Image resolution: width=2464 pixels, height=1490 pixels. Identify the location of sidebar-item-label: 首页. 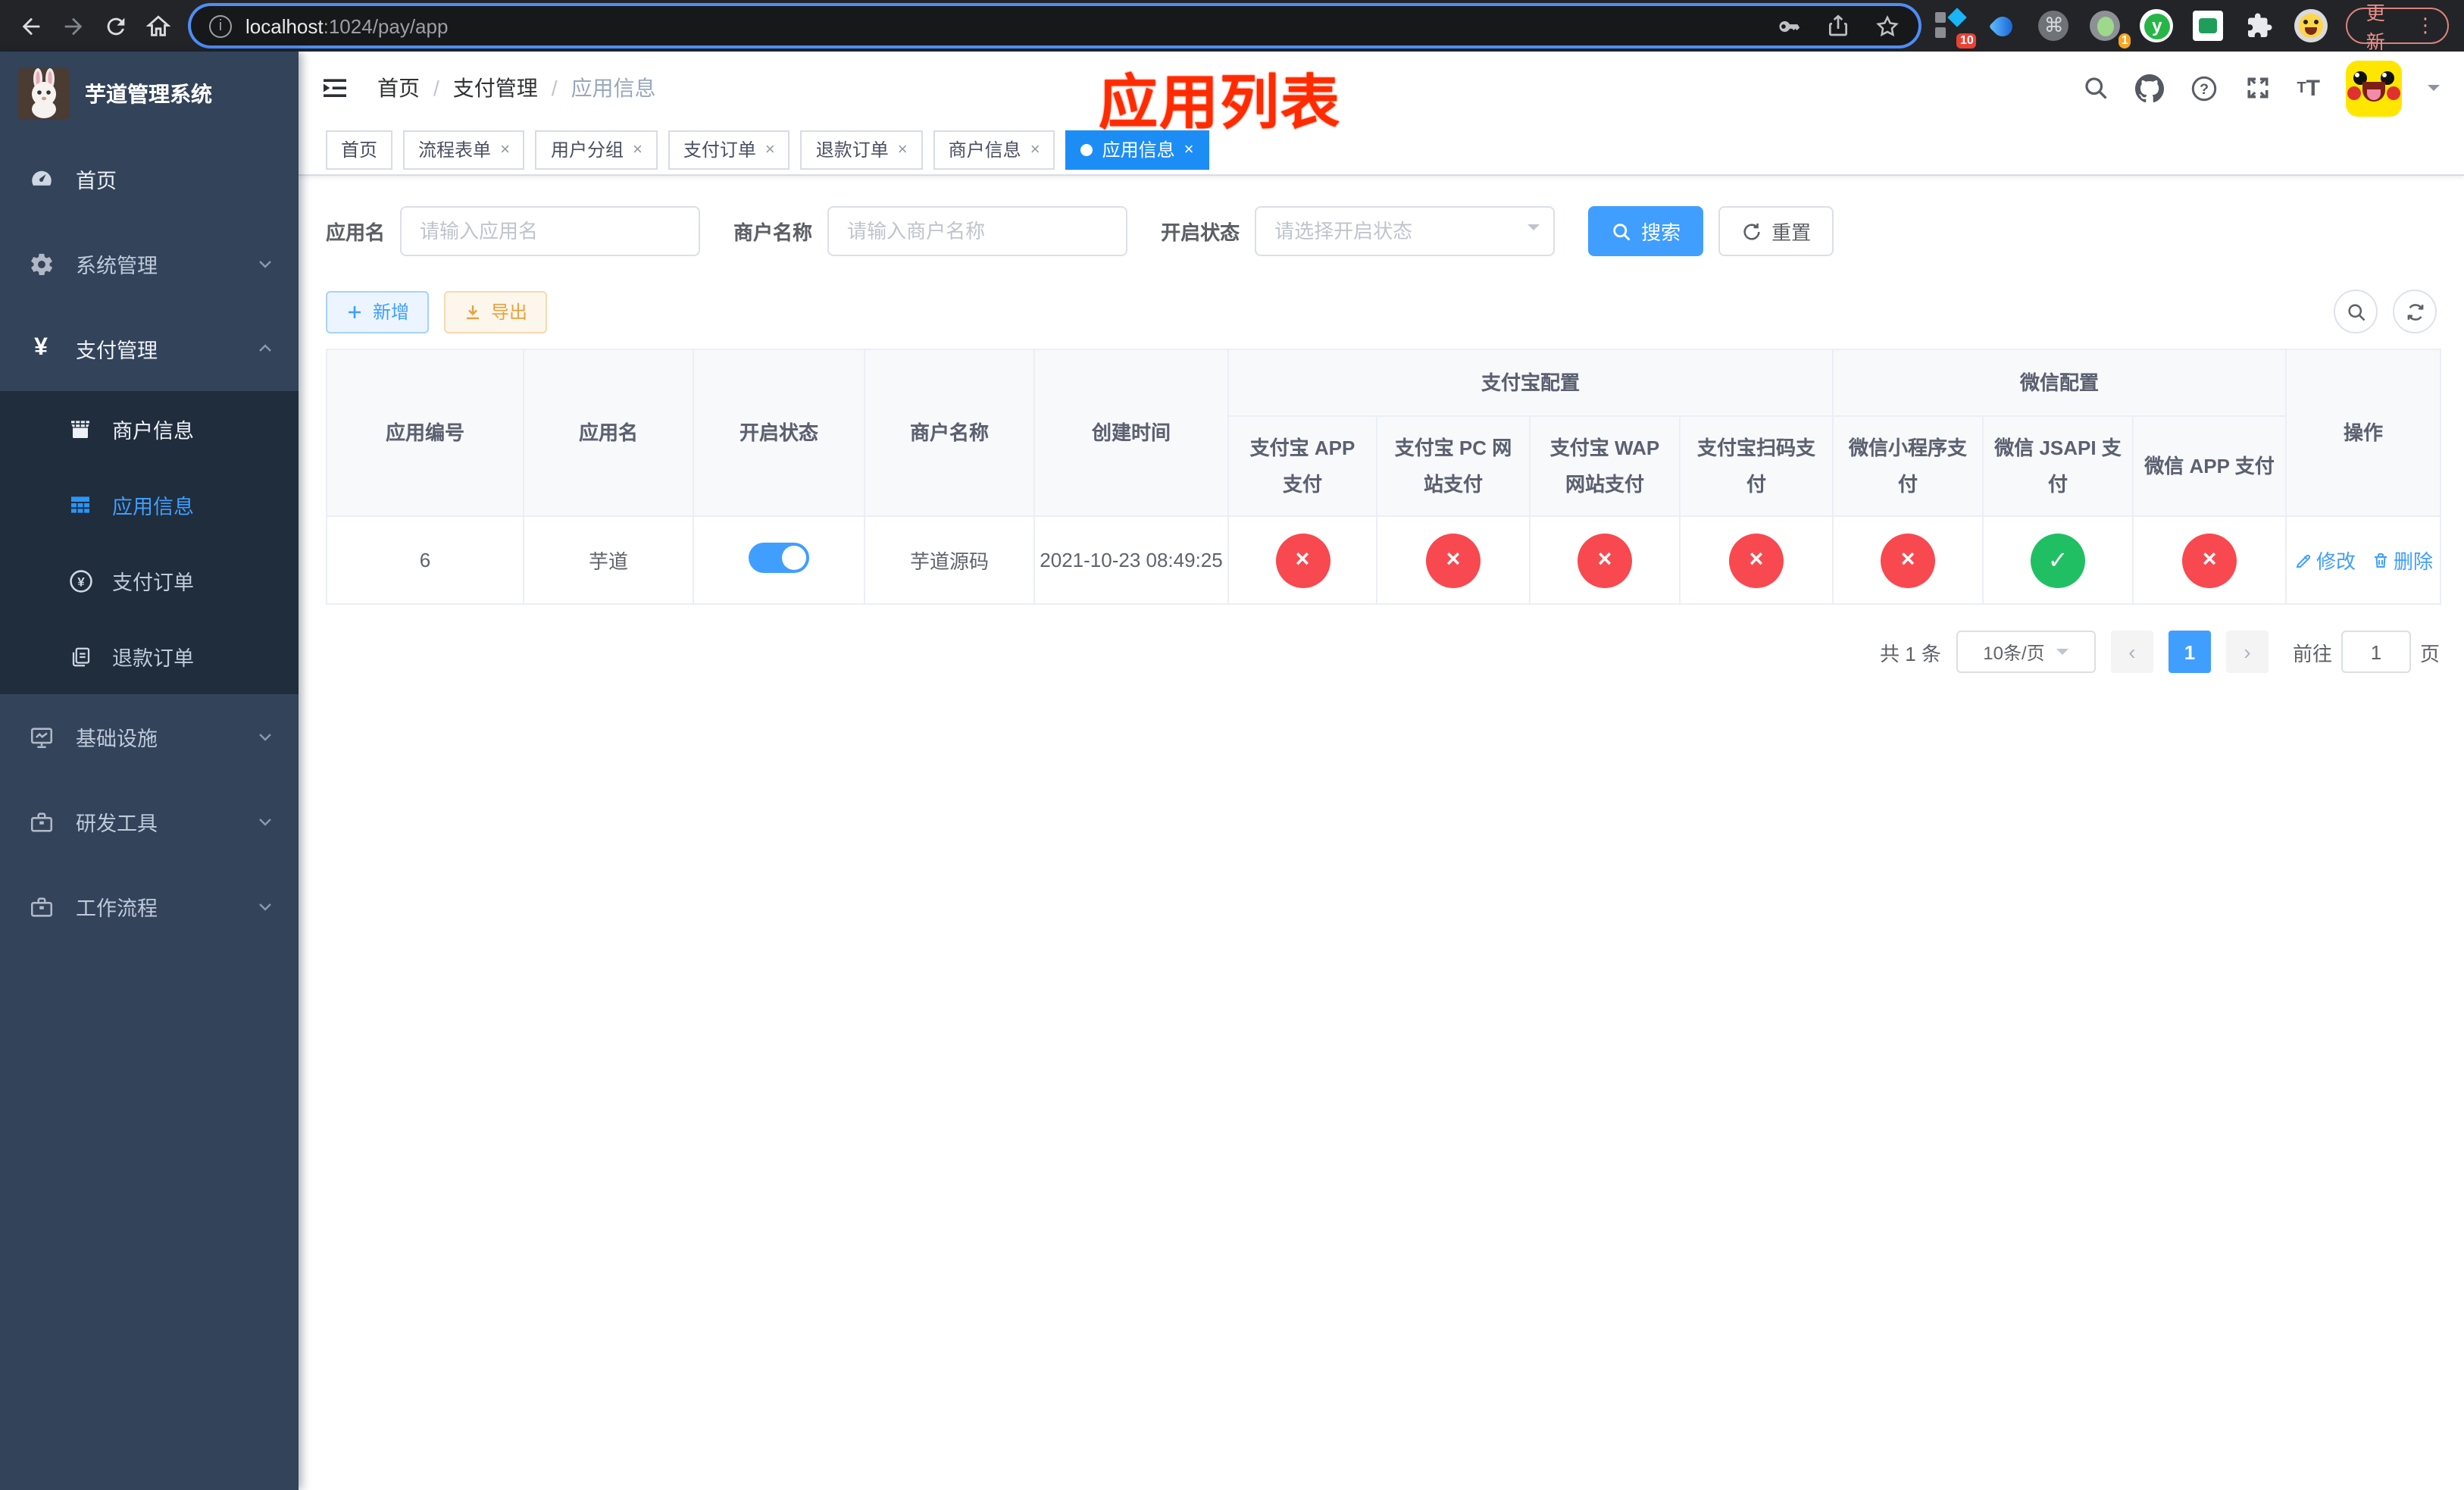
(96, 181).